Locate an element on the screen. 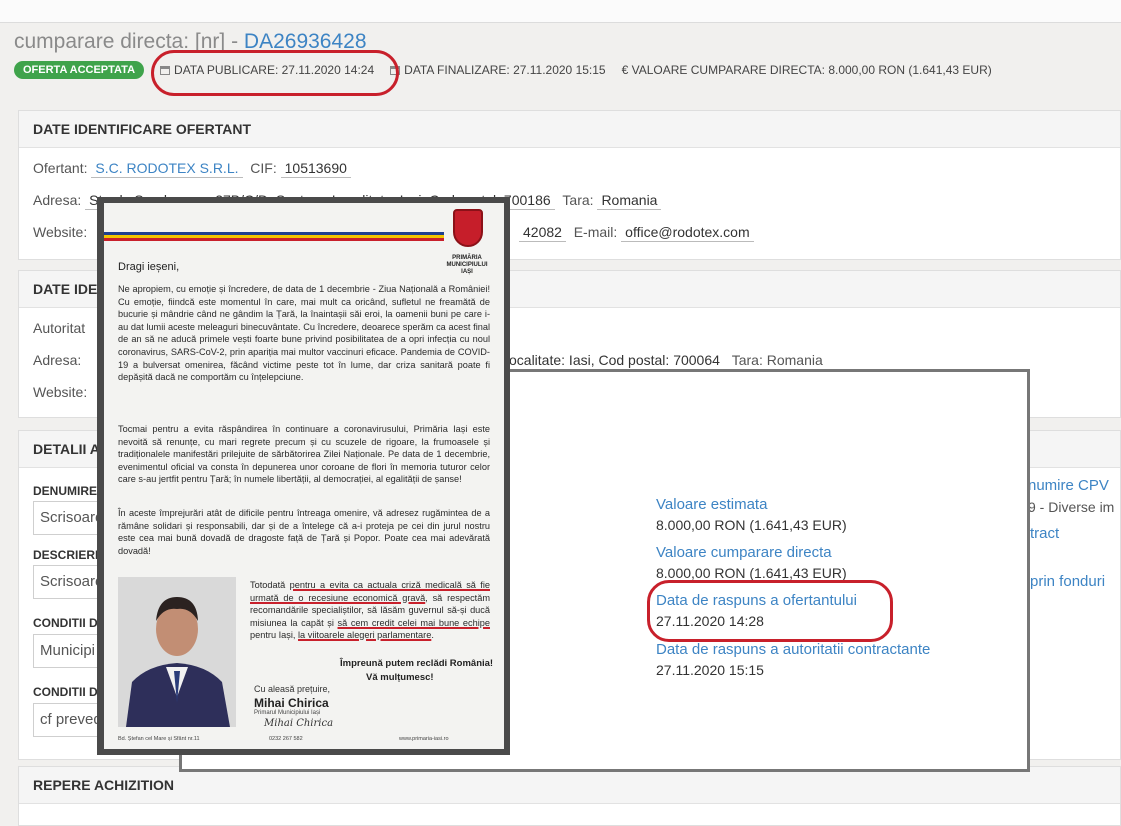 The width and height of the screenshot is (1121, 826). p4-part-e: pentru Iași, is located at coordinates (274, 635).